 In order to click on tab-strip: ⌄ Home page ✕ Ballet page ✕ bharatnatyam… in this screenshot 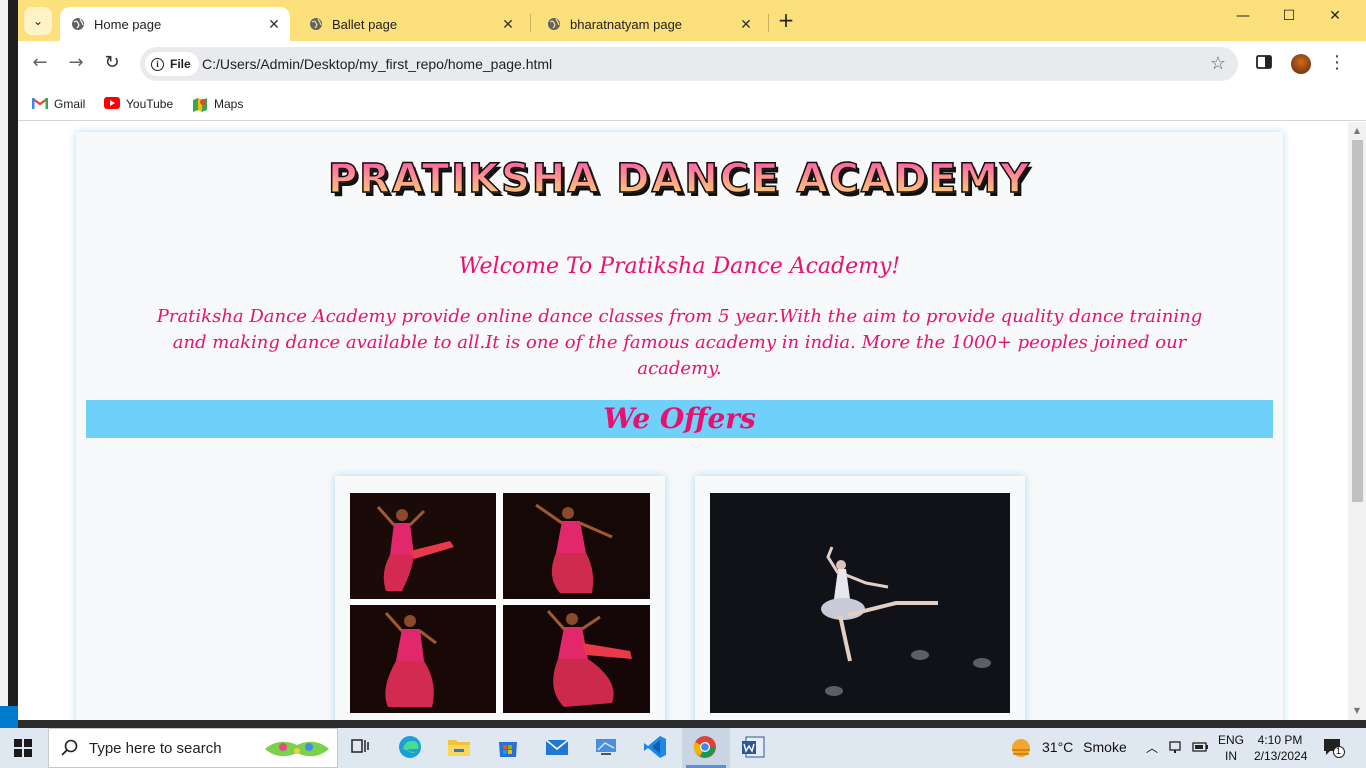, I will do `click(692, 20)`.